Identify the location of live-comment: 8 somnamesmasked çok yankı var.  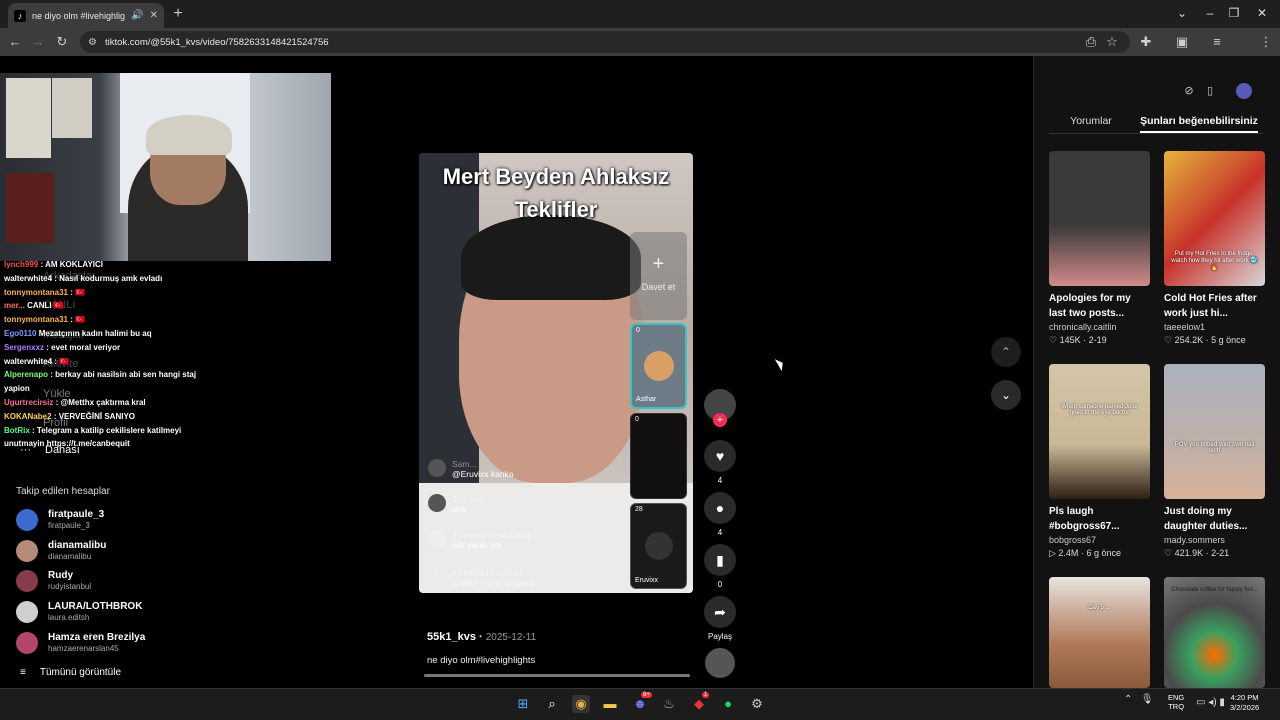
(479, 540).